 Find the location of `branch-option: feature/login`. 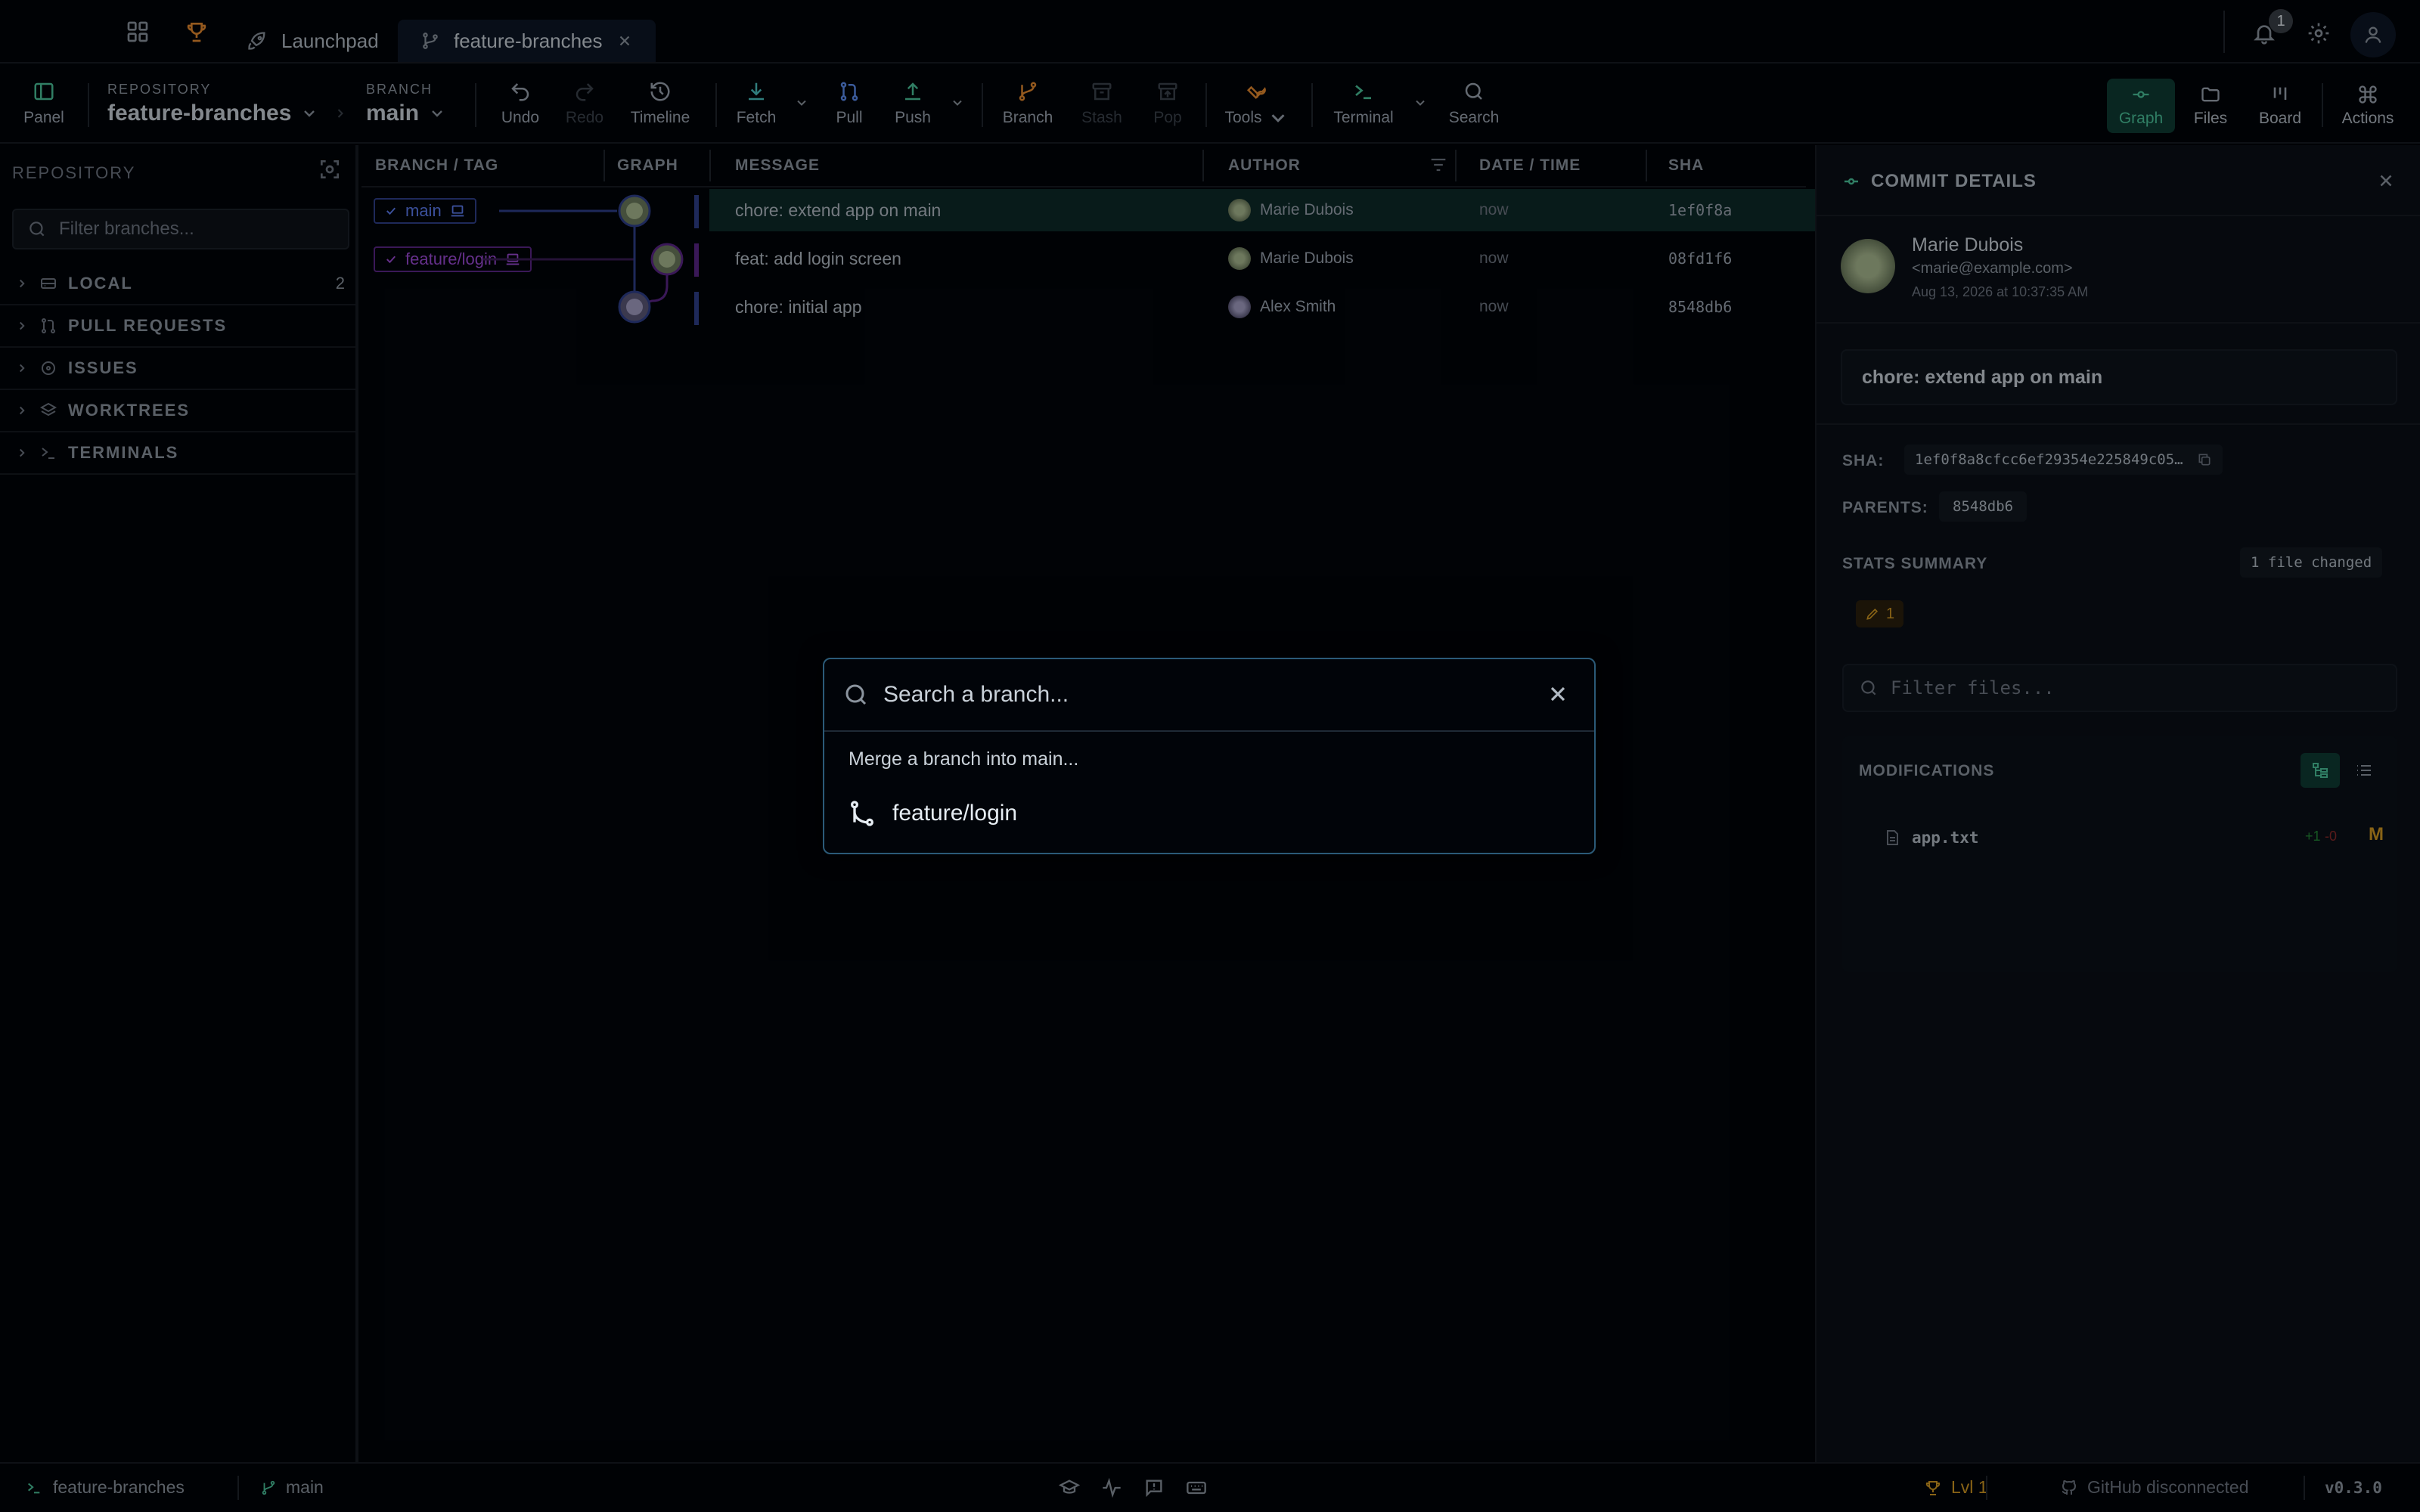

branch-option: feature/login is located at coordinates (932, 813).